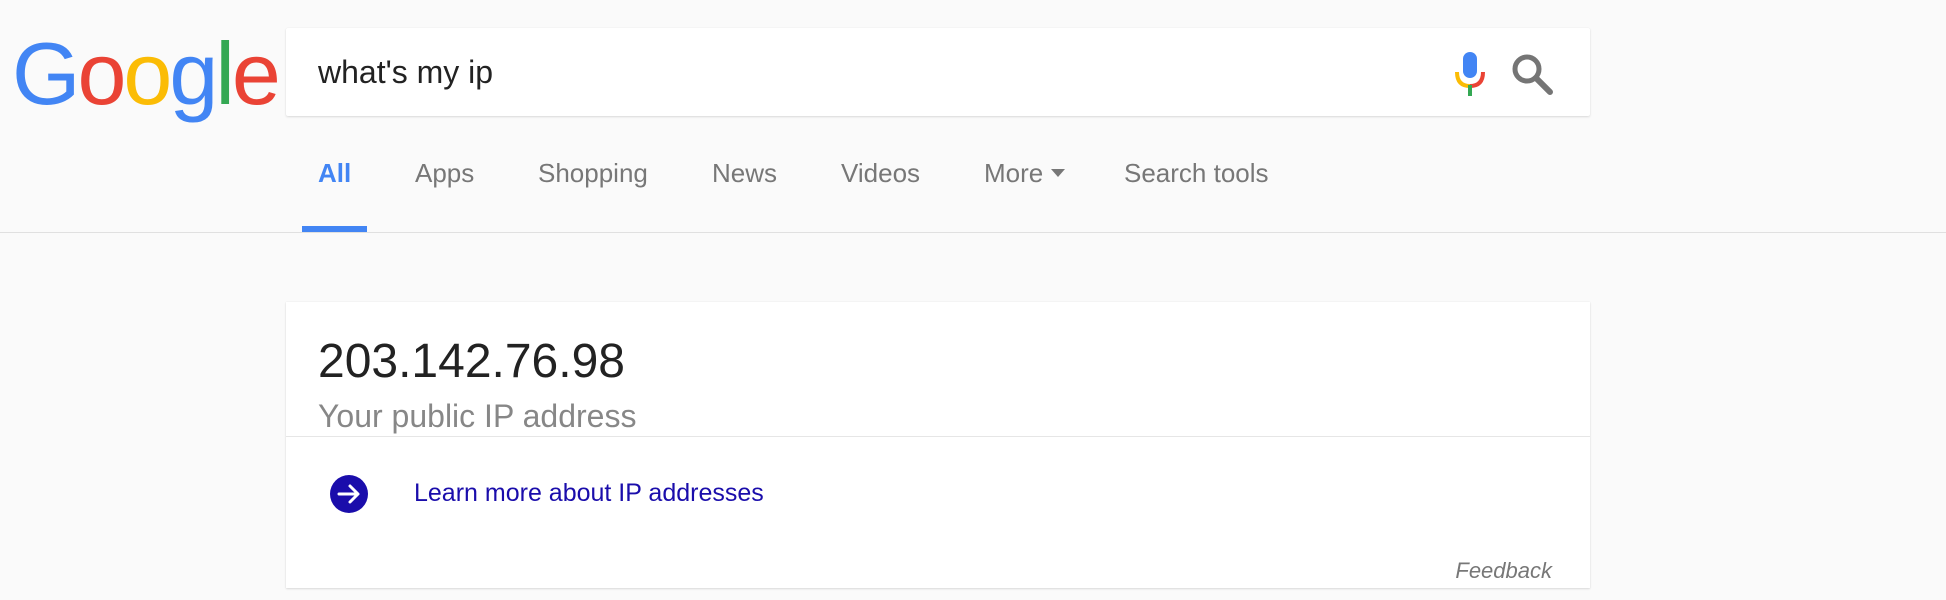 This screenshot has height=600, width=1946. What do you see at coordinates (471, 361) in the screenshot?
I see `ip-address-value: 203.142.76.98` at bounding box center [471, 361].